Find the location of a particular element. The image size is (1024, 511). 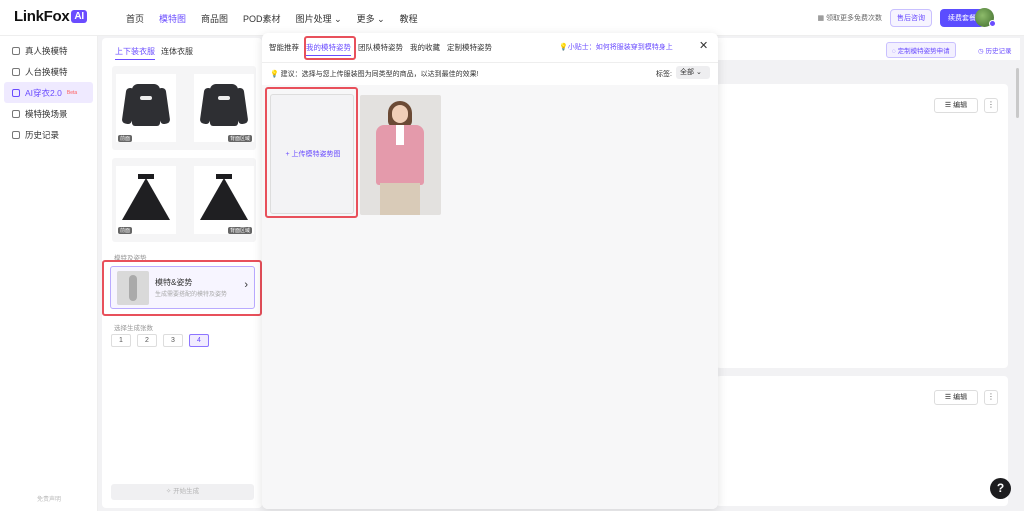

nav-home: 首页 is located at coordinates (135, 18).